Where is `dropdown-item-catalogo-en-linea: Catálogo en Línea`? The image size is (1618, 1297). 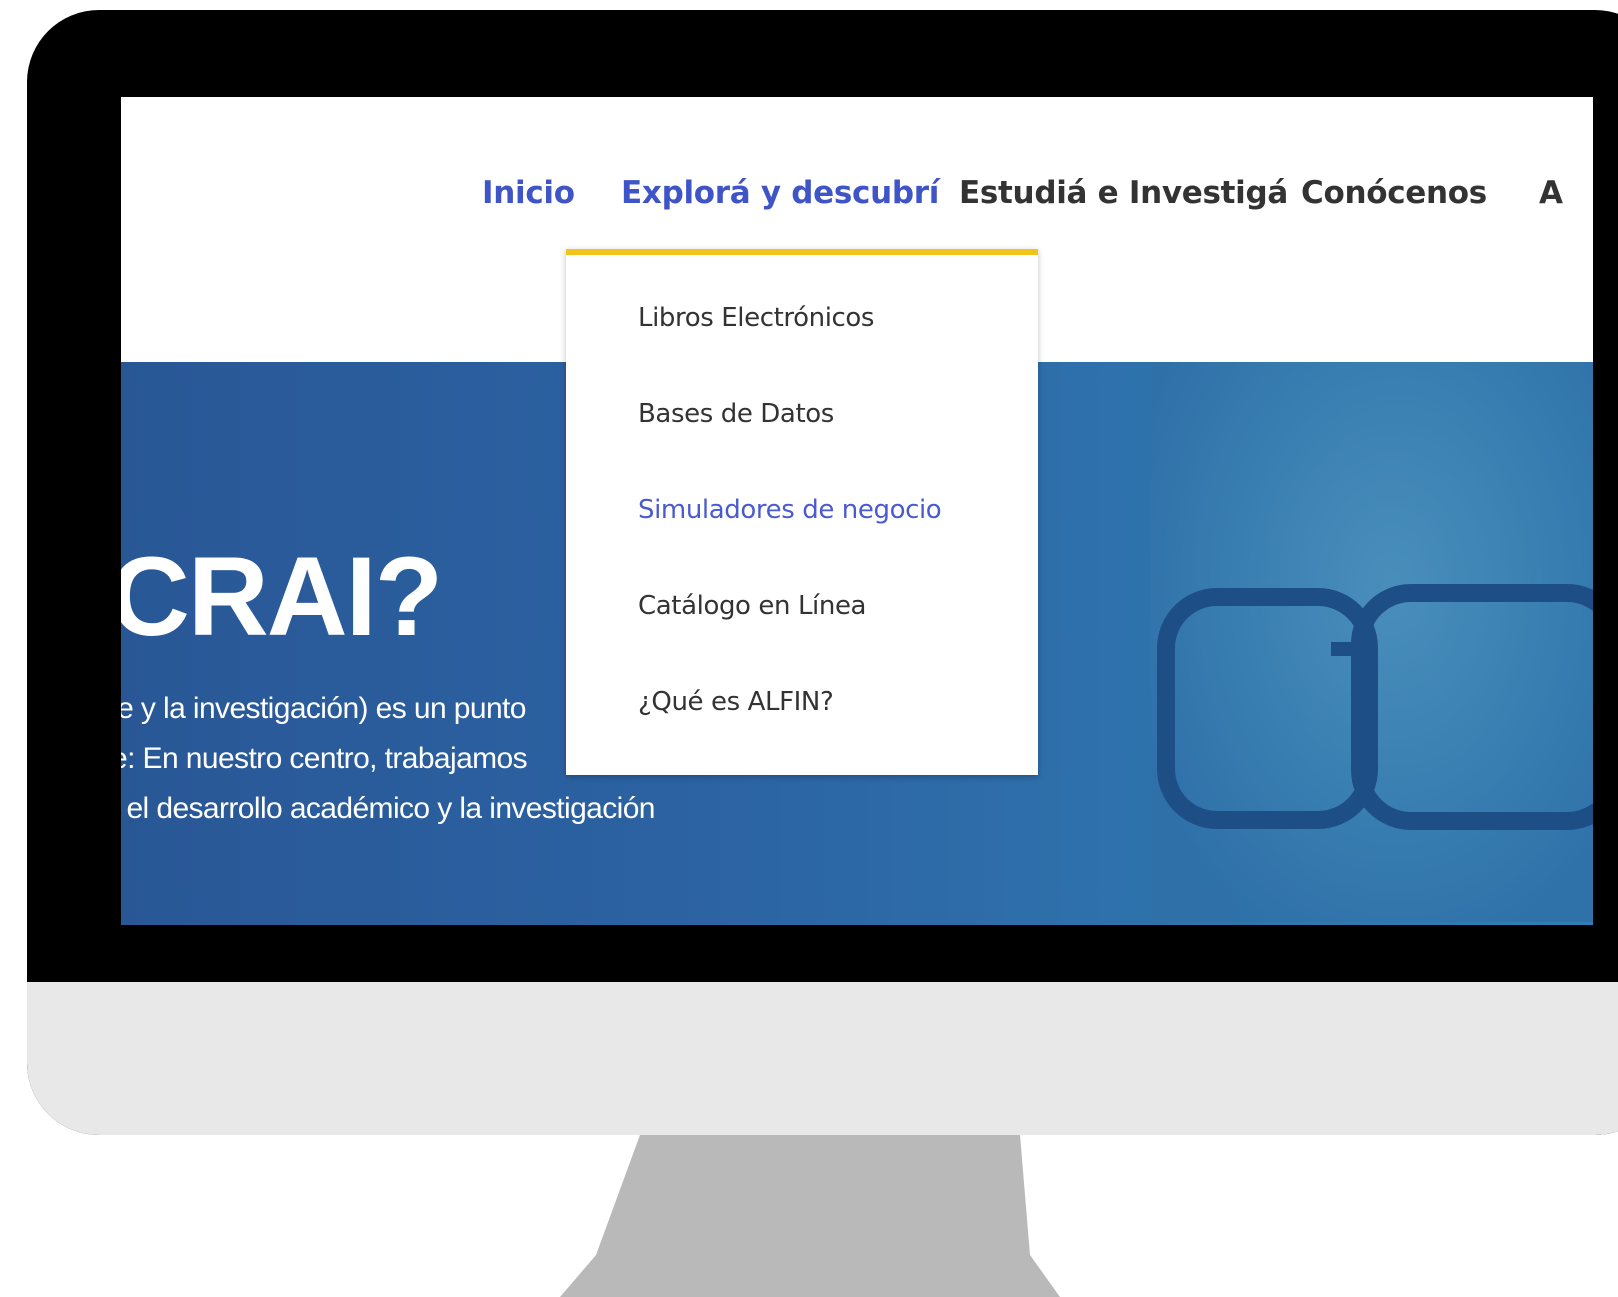 dropdown-item-catalogo-en-linea: Catálogo en Línea is located at coordinates (752, 606).